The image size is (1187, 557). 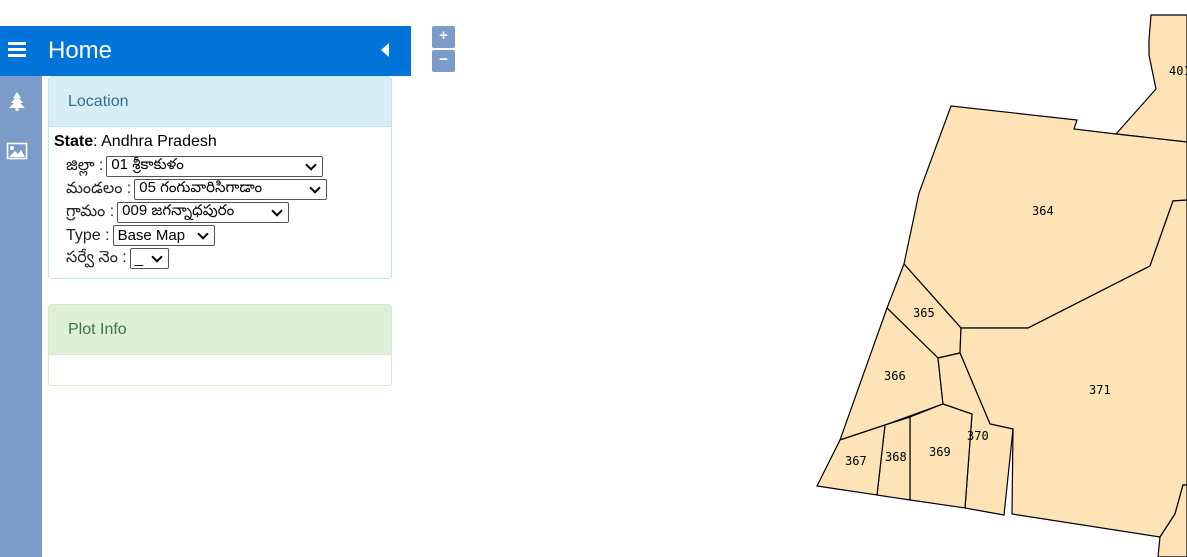 What do you see at coordinates (220, 330) in the screenshot?
I see `plot-info-panel-title: Plot Info` at bounding box center [220, 330].